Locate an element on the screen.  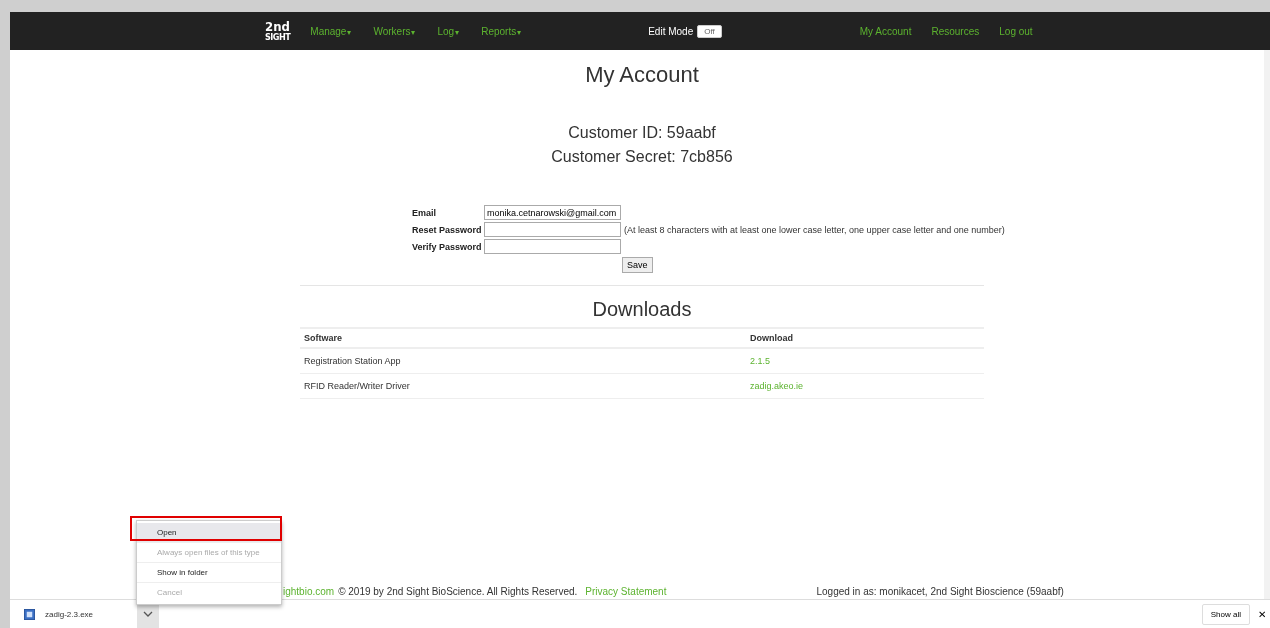
nav-menu: Manage▾ is located at coordinates (331, 31).